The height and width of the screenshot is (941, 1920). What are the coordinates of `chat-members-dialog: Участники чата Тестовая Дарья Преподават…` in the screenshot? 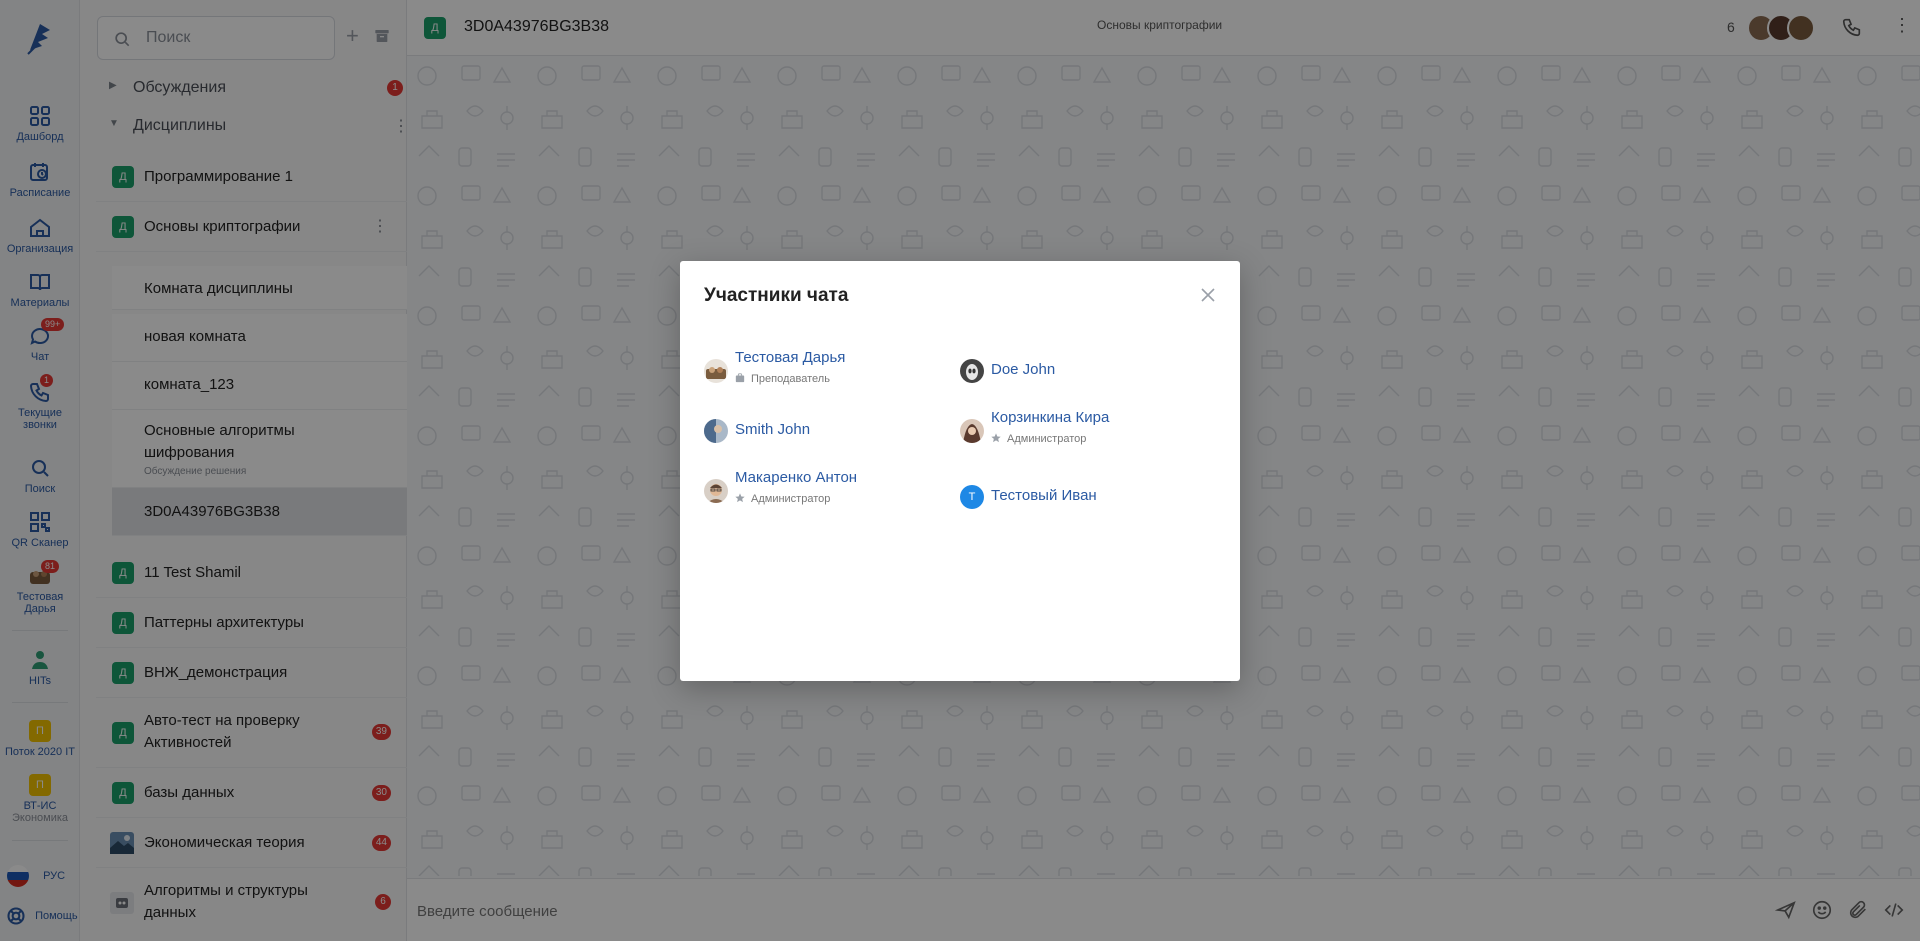 It's located at (960, 471).